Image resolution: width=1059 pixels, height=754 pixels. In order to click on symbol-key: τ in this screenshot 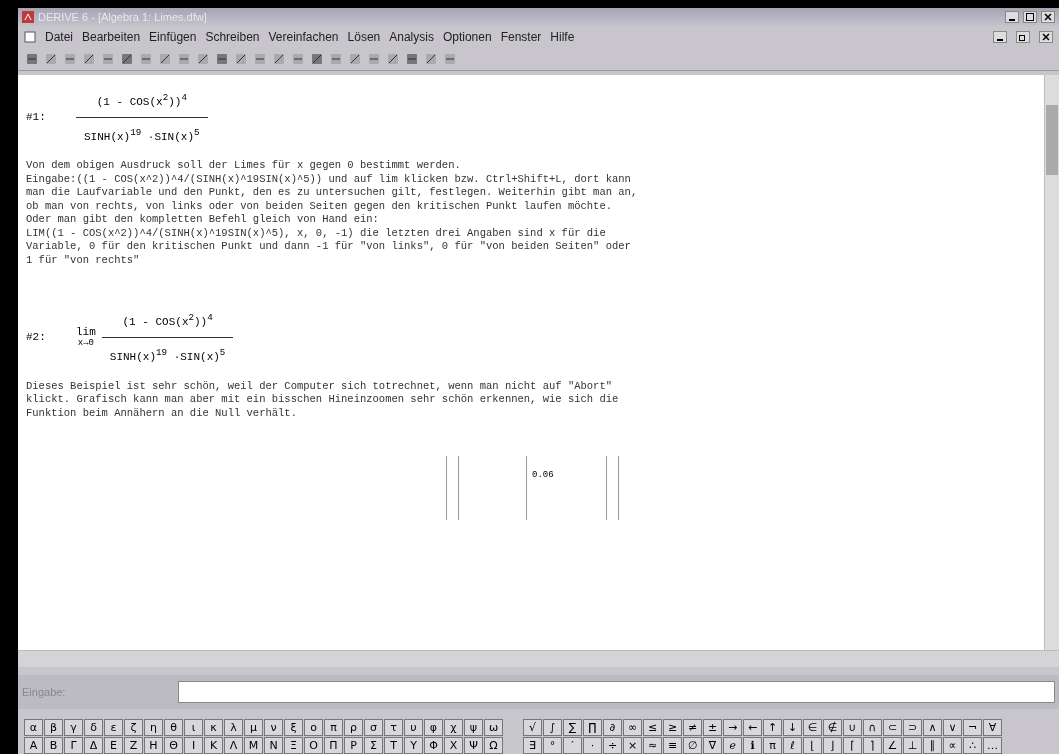, I will do `click(393, 727)`.